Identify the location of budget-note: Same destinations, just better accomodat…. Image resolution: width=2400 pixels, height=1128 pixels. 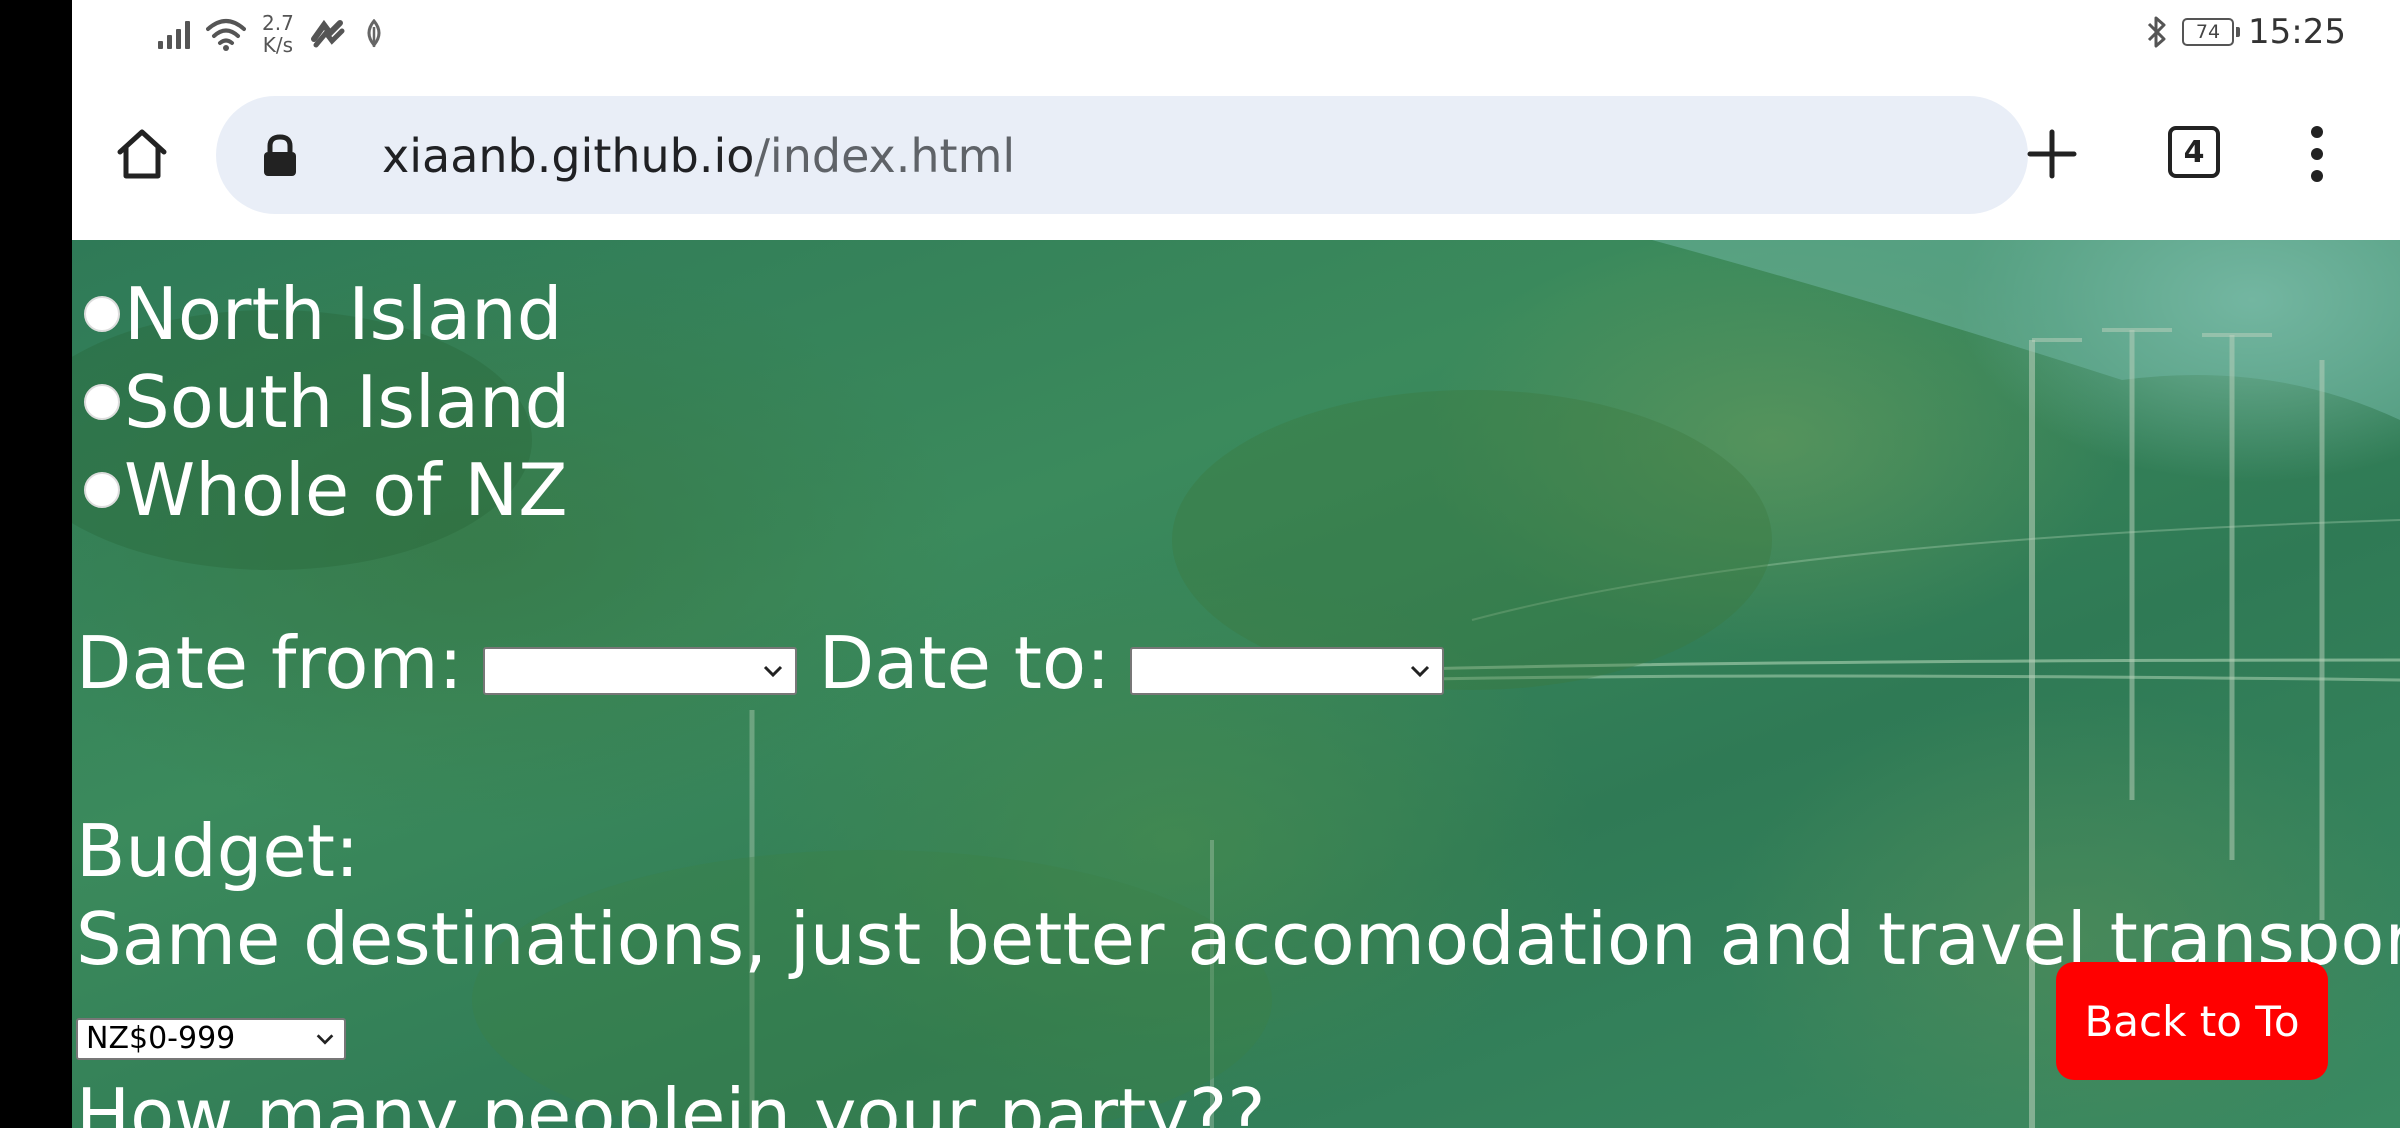
(1238, 939).